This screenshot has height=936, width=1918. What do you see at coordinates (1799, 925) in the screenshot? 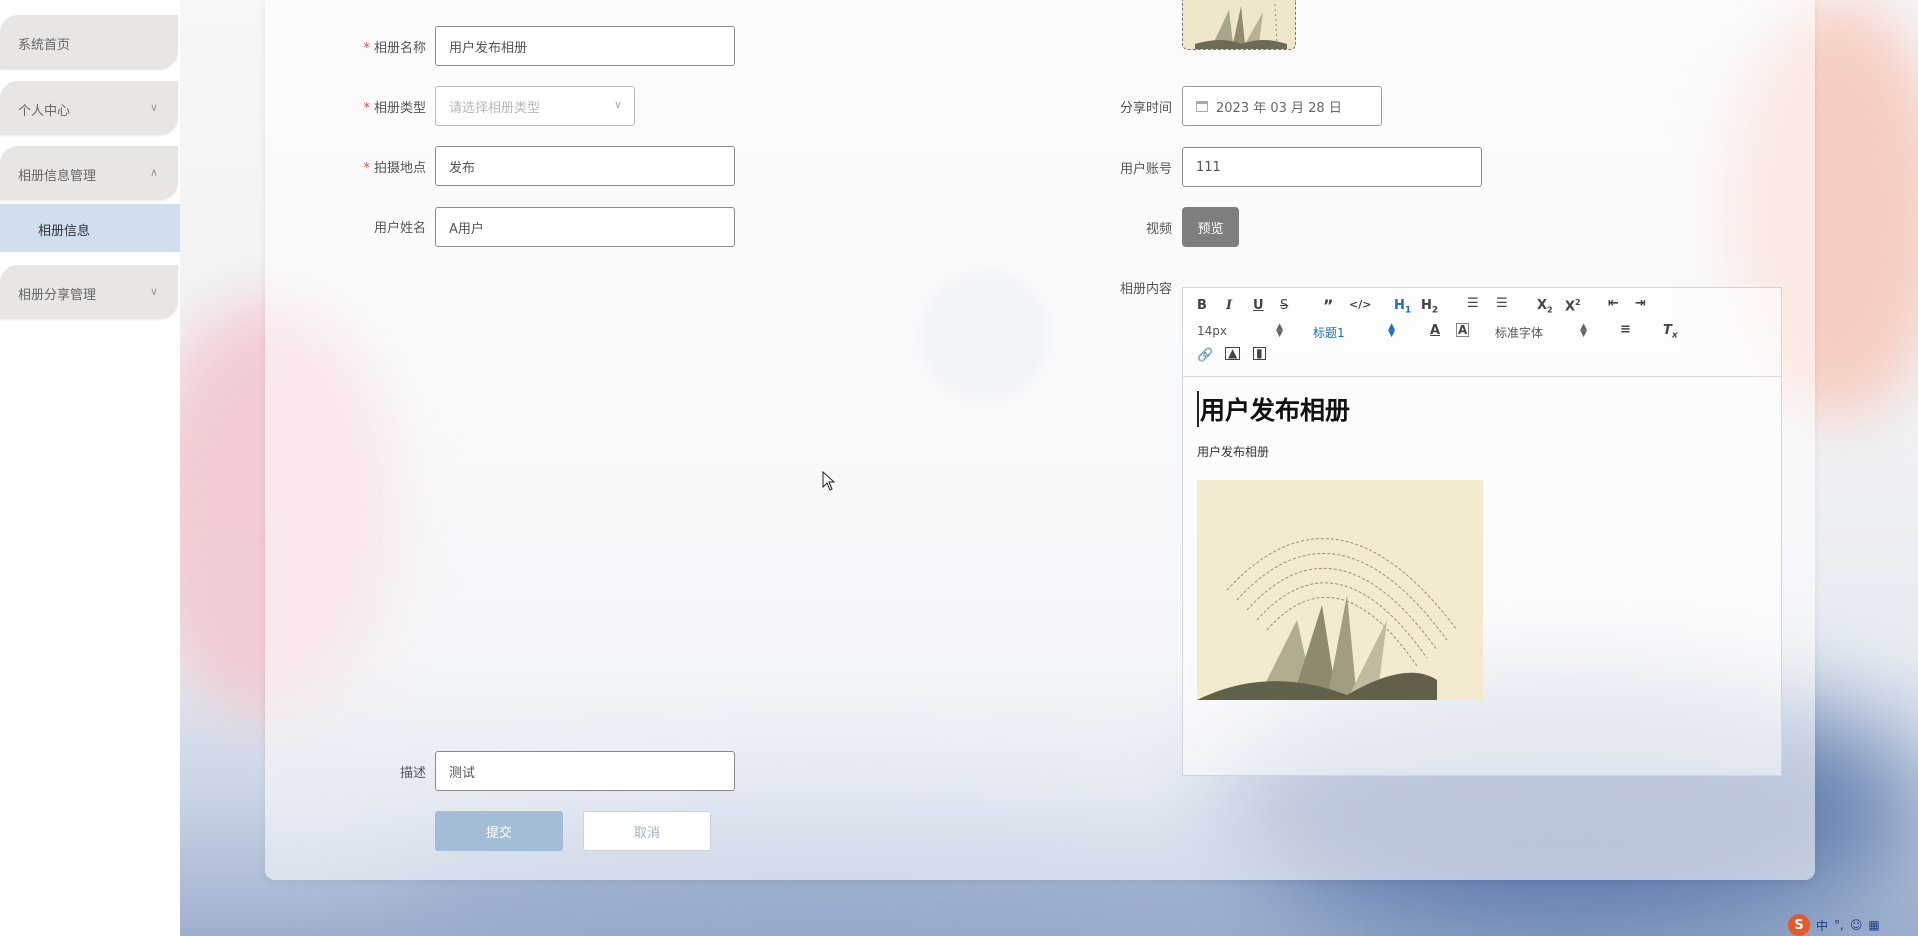
I see `sogou-ime-icon: S` at bounding box center [1799, 925].